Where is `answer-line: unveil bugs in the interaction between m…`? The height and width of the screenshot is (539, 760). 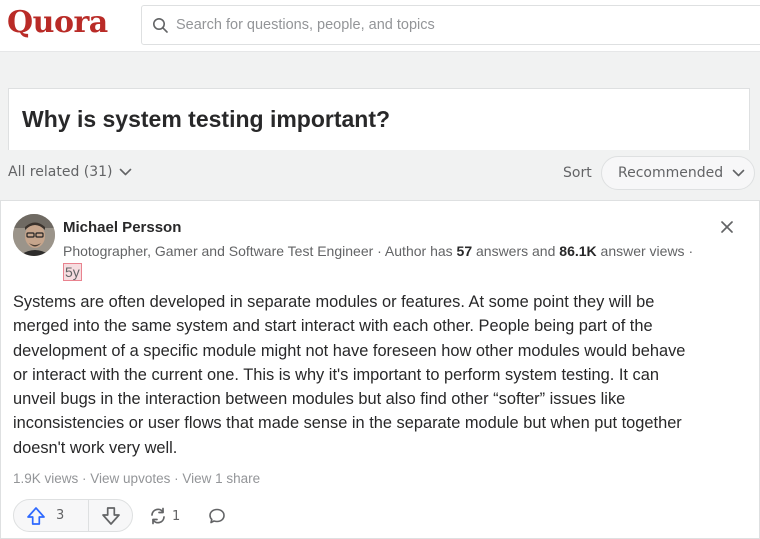 answer-line: unveil bugs in the interaction between m… is located at coordinates (319, 399).